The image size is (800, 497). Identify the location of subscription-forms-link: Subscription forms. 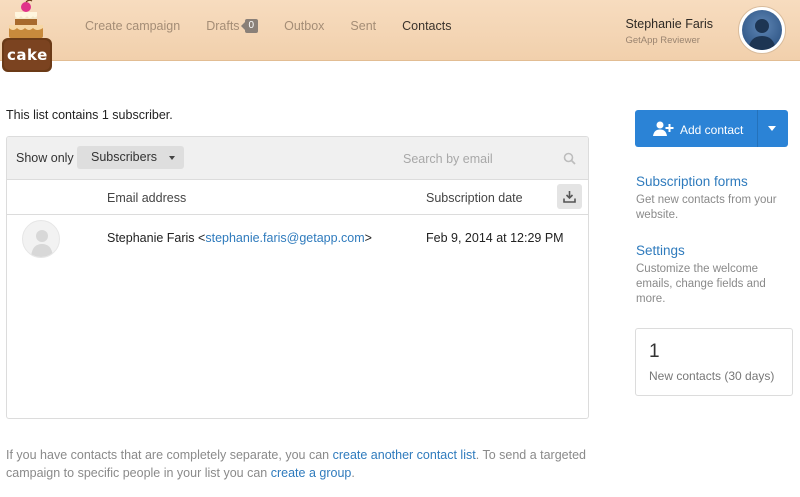
(692, 181).